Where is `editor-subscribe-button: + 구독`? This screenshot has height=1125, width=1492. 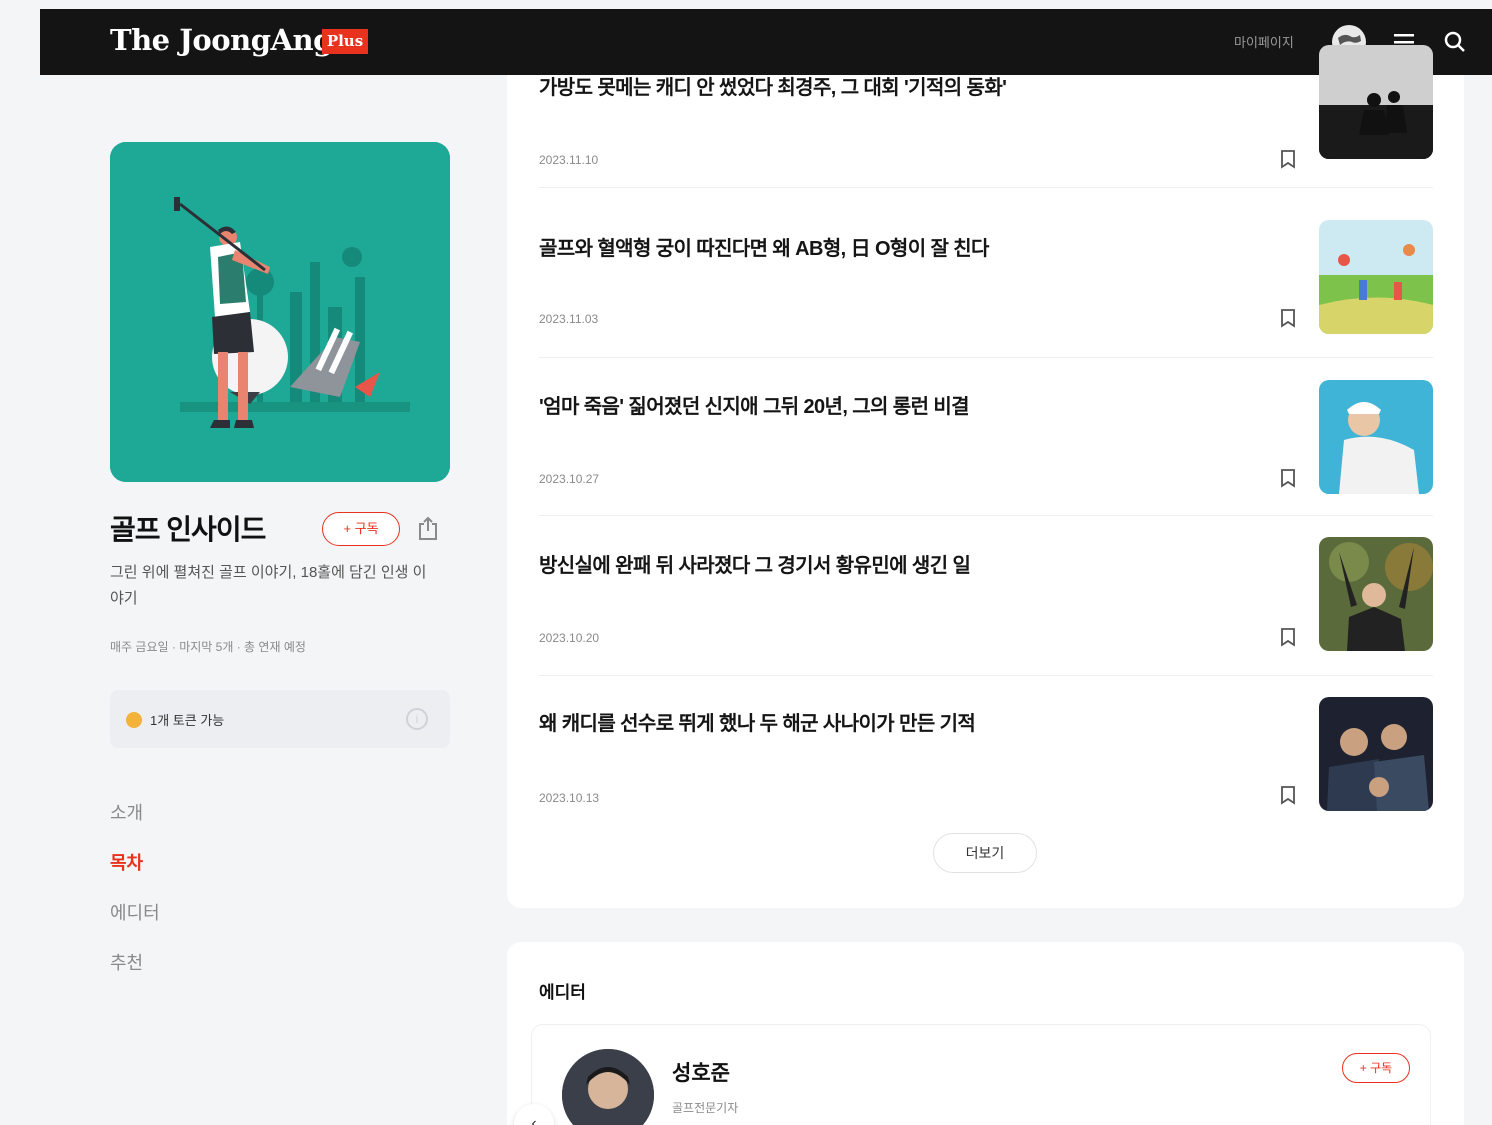
editor-subscribe-button: + 구독 is located at coordinates (1376, 1068).